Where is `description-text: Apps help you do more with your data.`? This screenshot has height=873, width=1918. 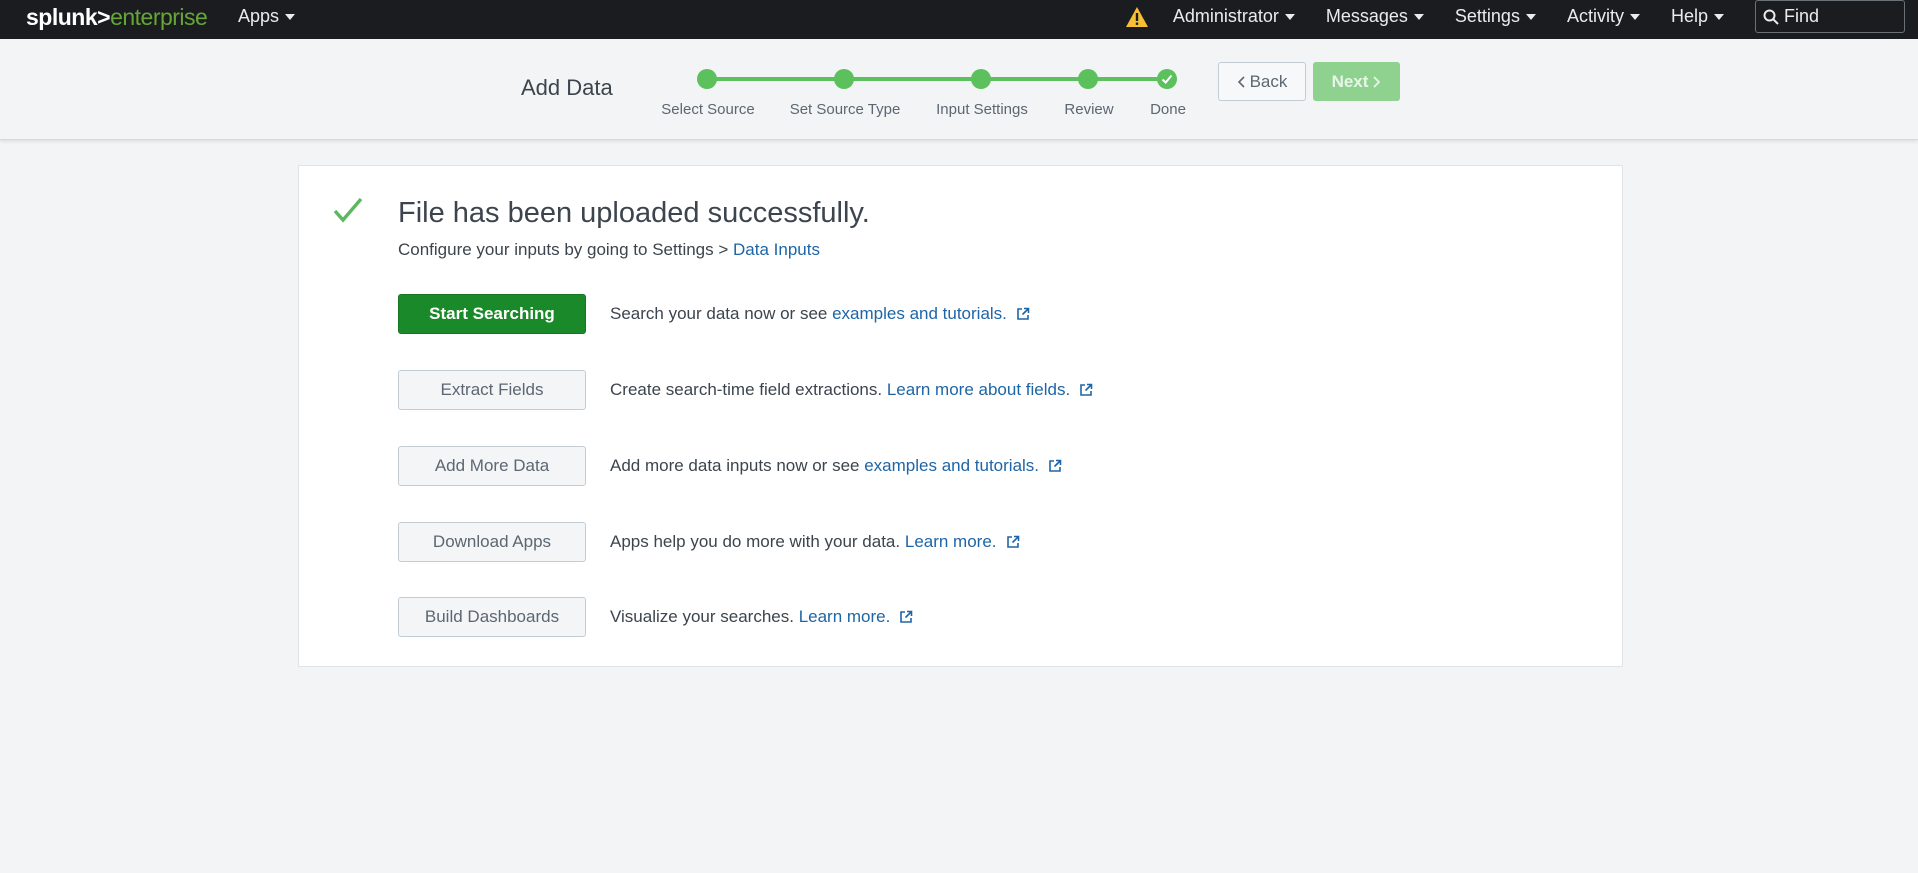
description-text: Apps help you do more with your data. is located at coordinates (755, 541).